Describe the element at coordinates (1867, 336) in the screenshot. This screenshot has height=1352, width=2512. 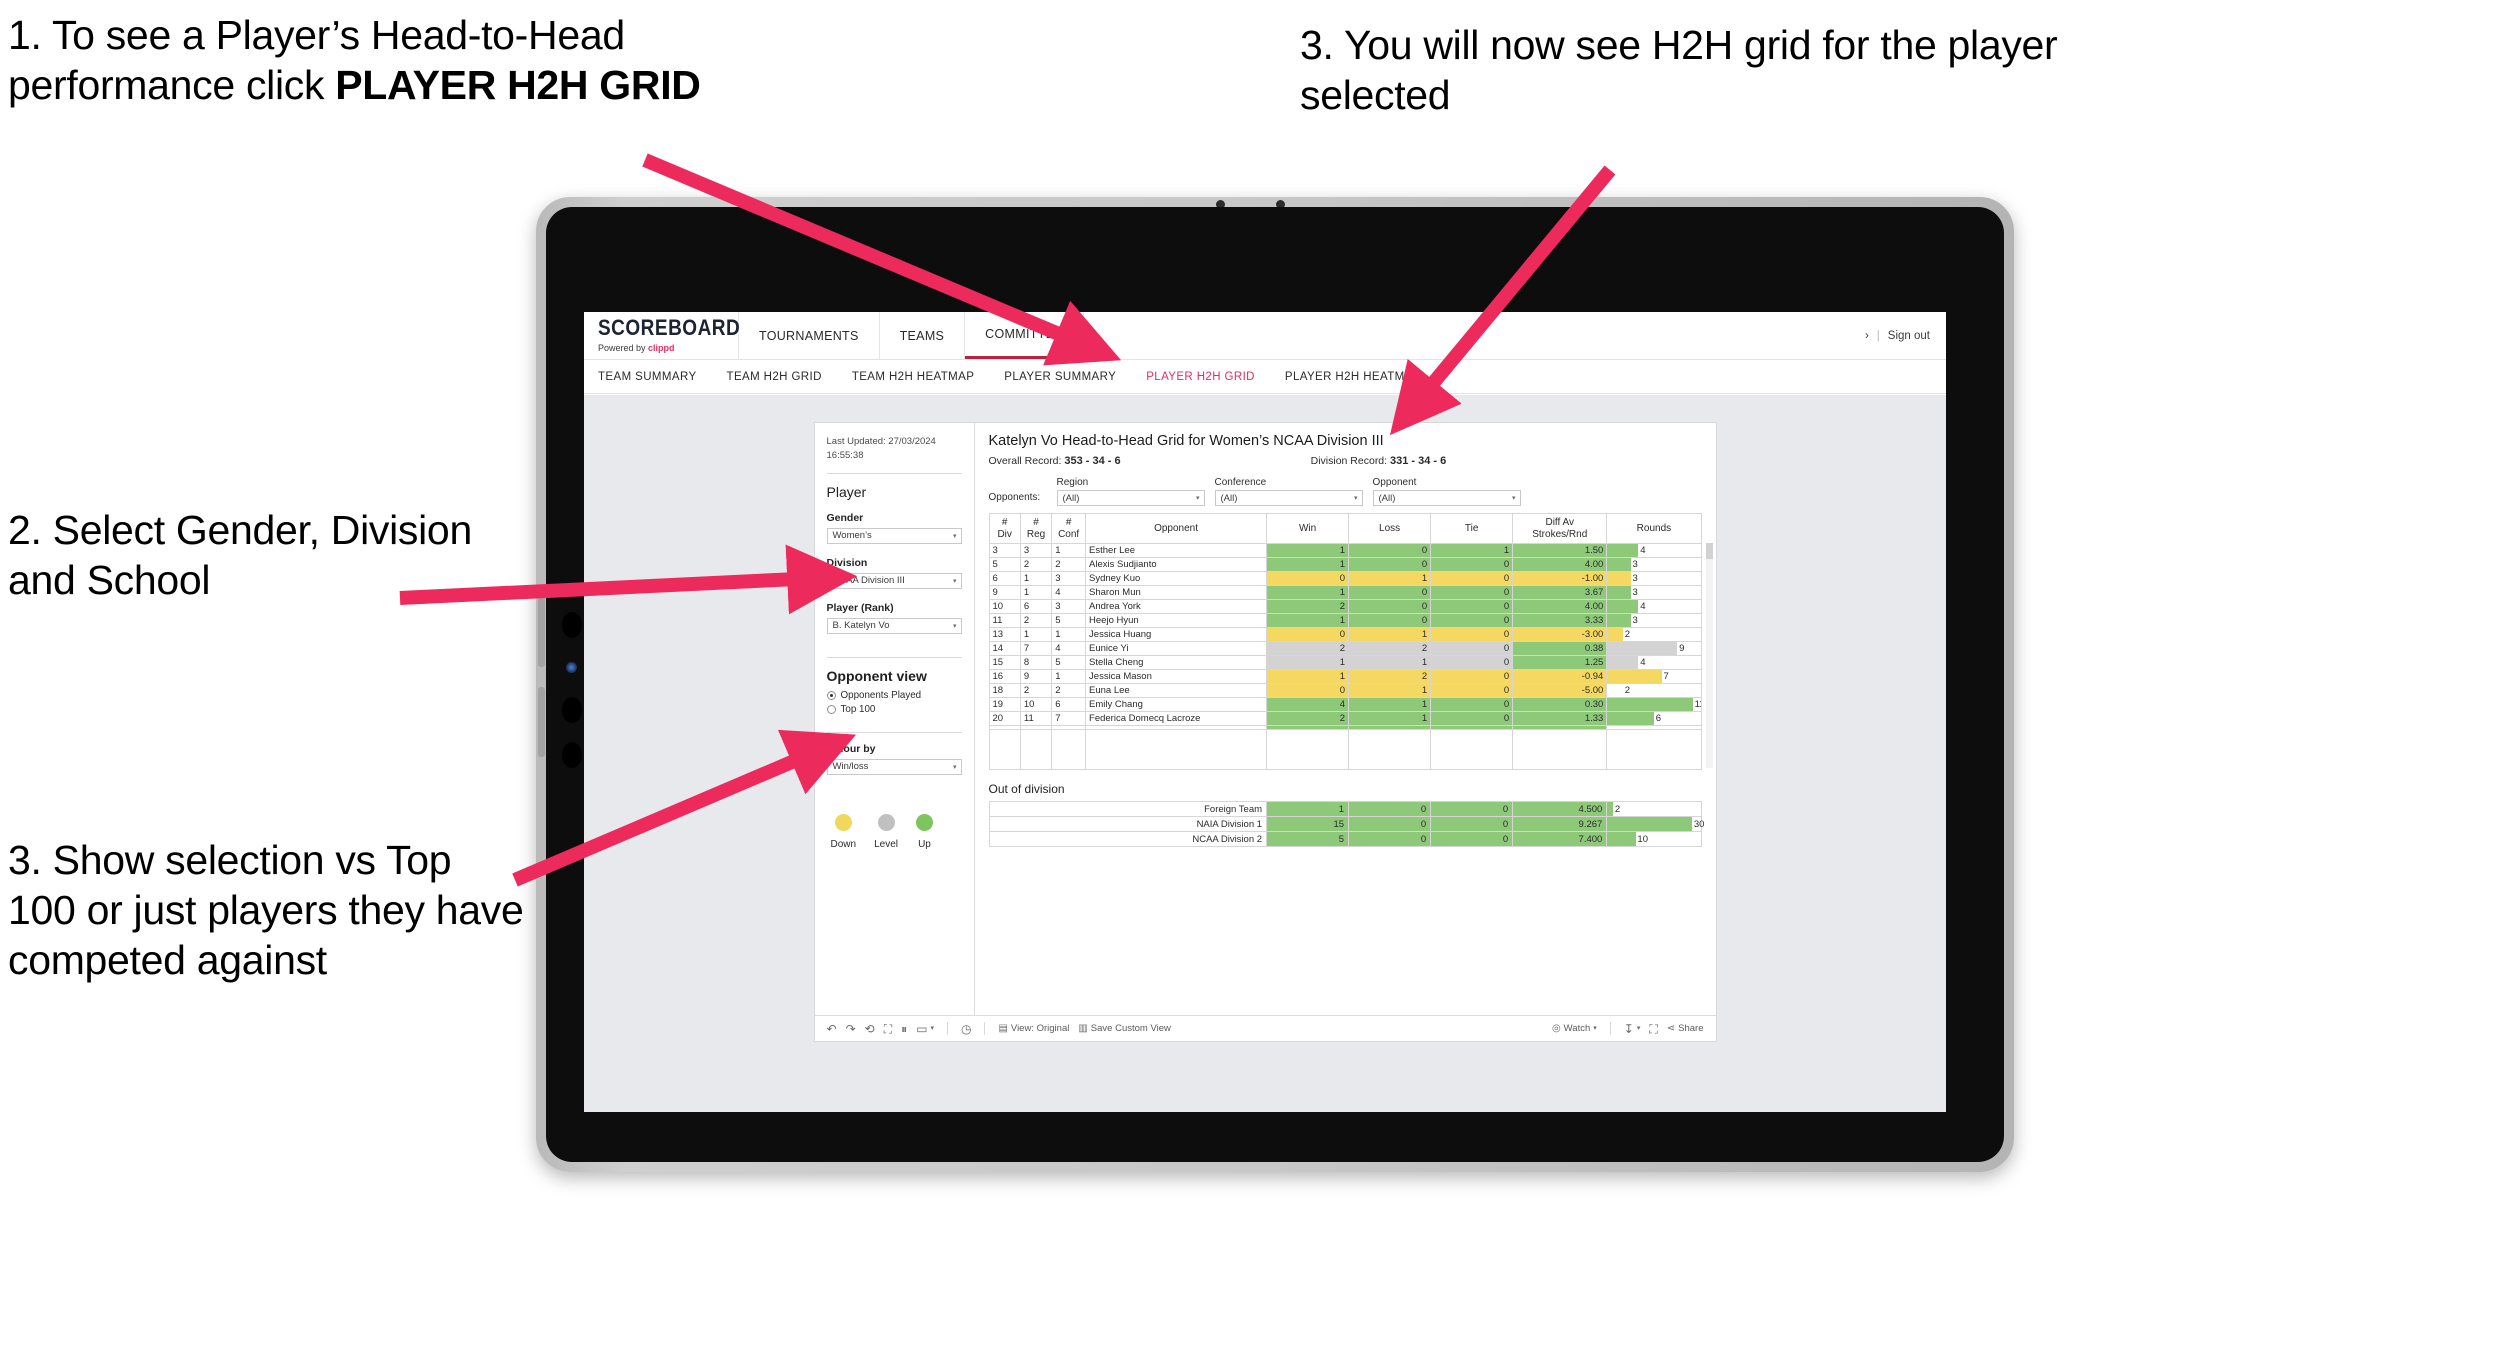
I see `chevron-right-icon: ›` at that location.